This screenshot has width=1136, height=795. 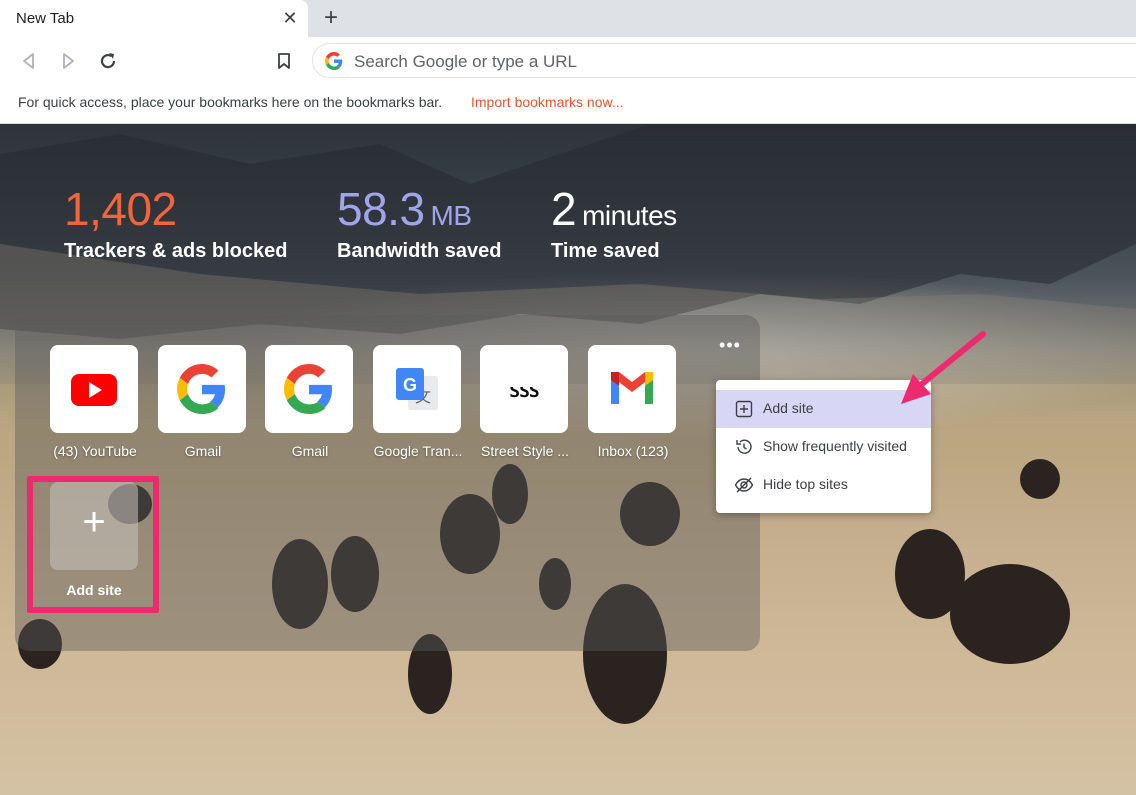 I want to click on tab-title: New Tab, so click(x=45, y=18).